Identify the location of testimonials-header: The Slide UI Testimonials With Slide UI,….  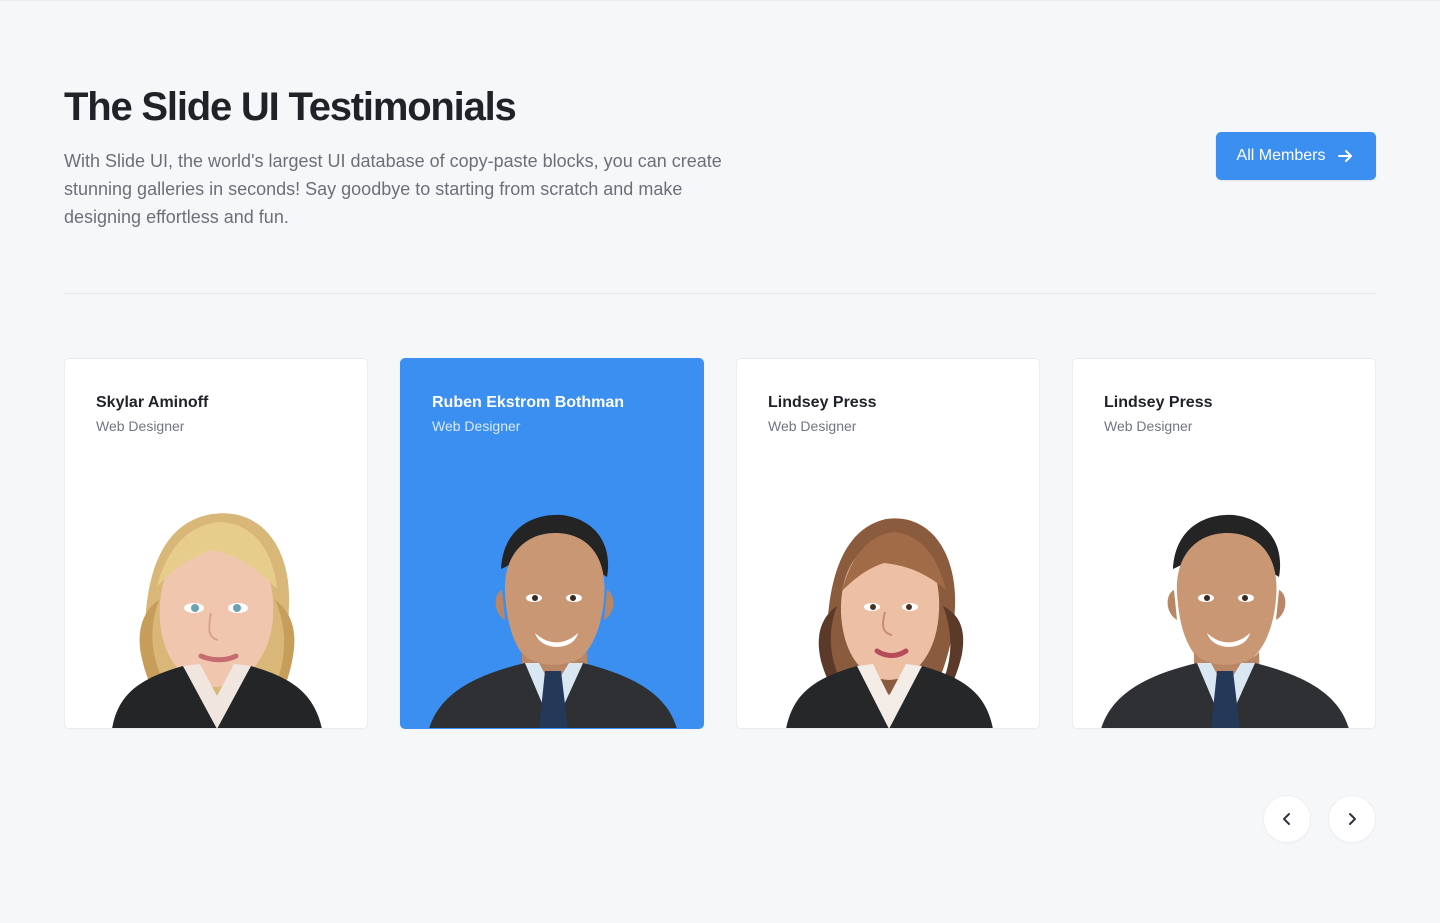
(720, 160).